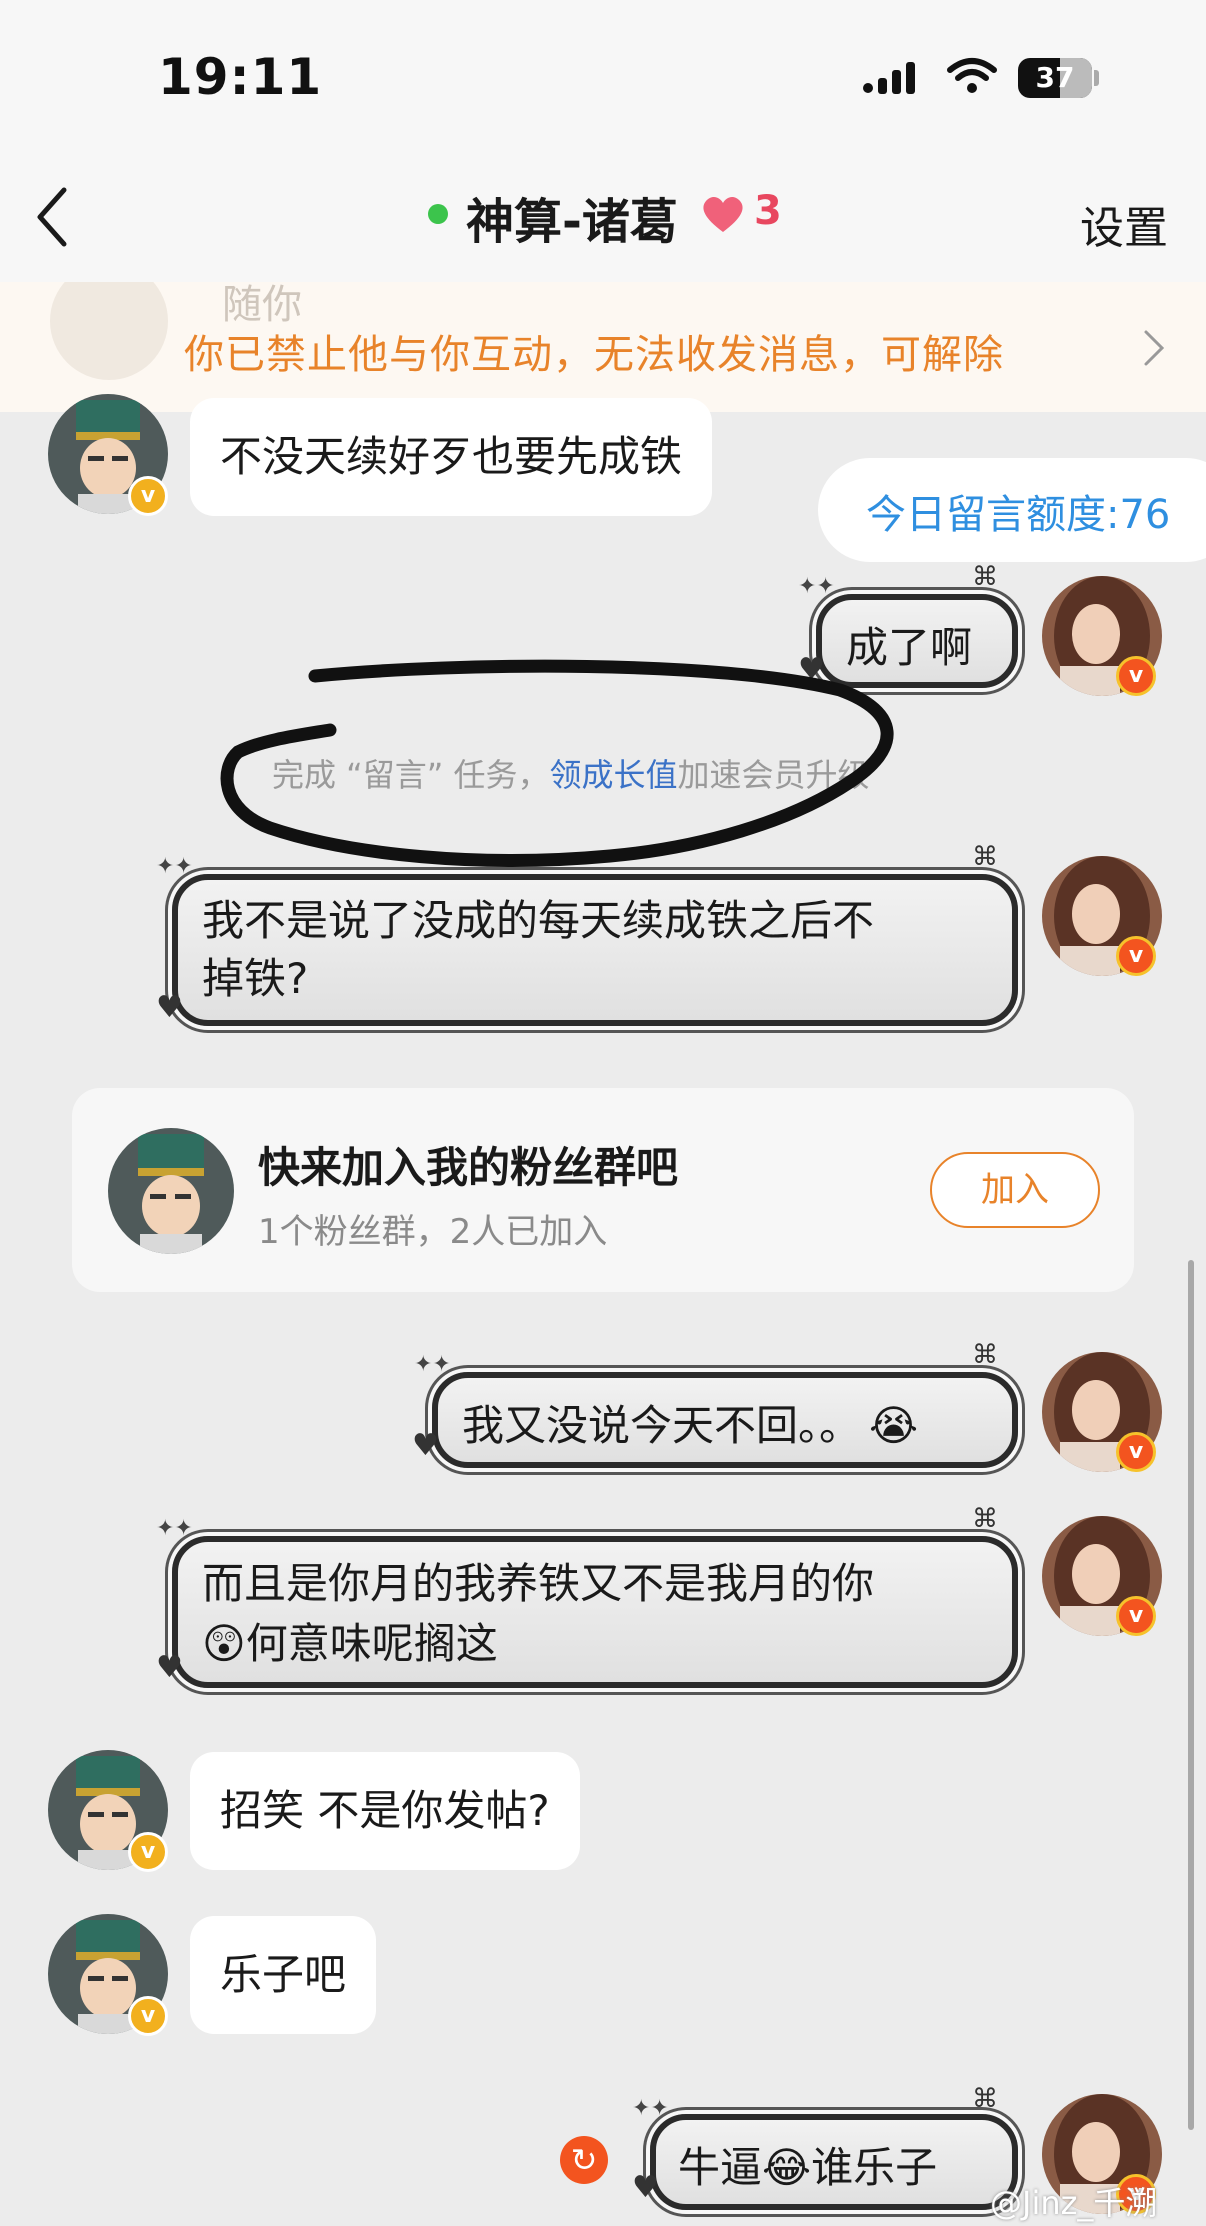  What do you see at coordinates (603, 80) in the screenshot?
I see `status-bar: 19:11 37` at bounding box center [603, 80].